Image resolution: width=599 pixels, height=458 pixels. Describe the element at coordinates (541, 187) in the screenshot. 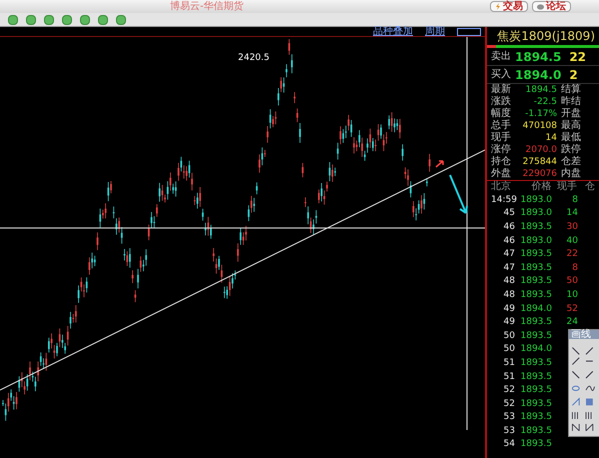

I see `column-header: 价格` at that location.